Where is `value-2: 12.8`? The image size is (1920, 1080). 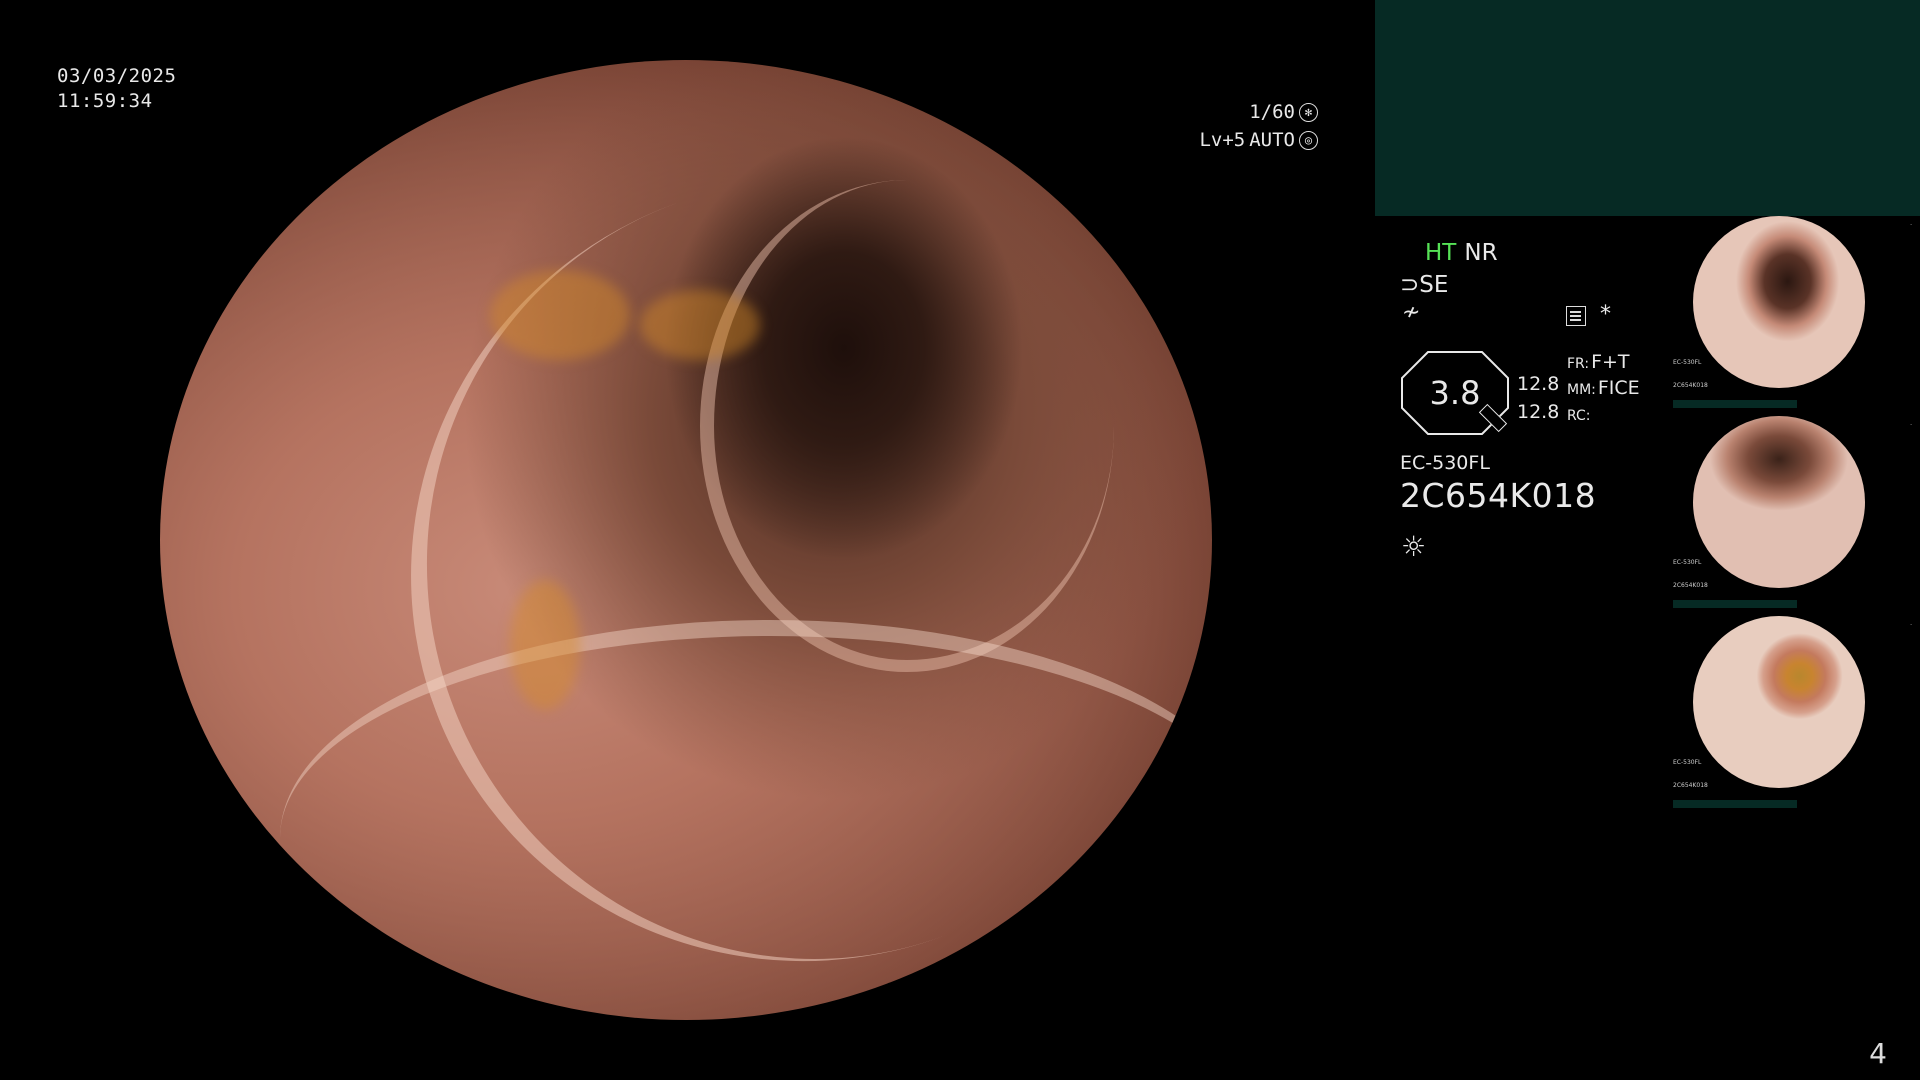 value-2: 12.8 is located at coordinates (1538, 412).